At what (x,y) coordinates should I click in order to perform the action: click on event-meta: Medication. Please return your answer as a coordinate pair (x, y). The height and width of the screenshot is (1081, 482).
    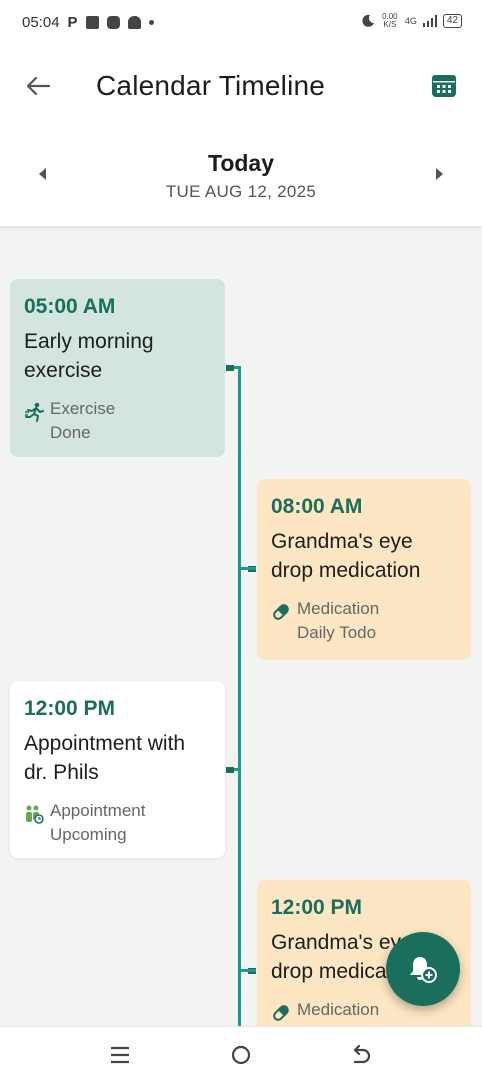
    Looking at the image, I should click on (338, 1010).